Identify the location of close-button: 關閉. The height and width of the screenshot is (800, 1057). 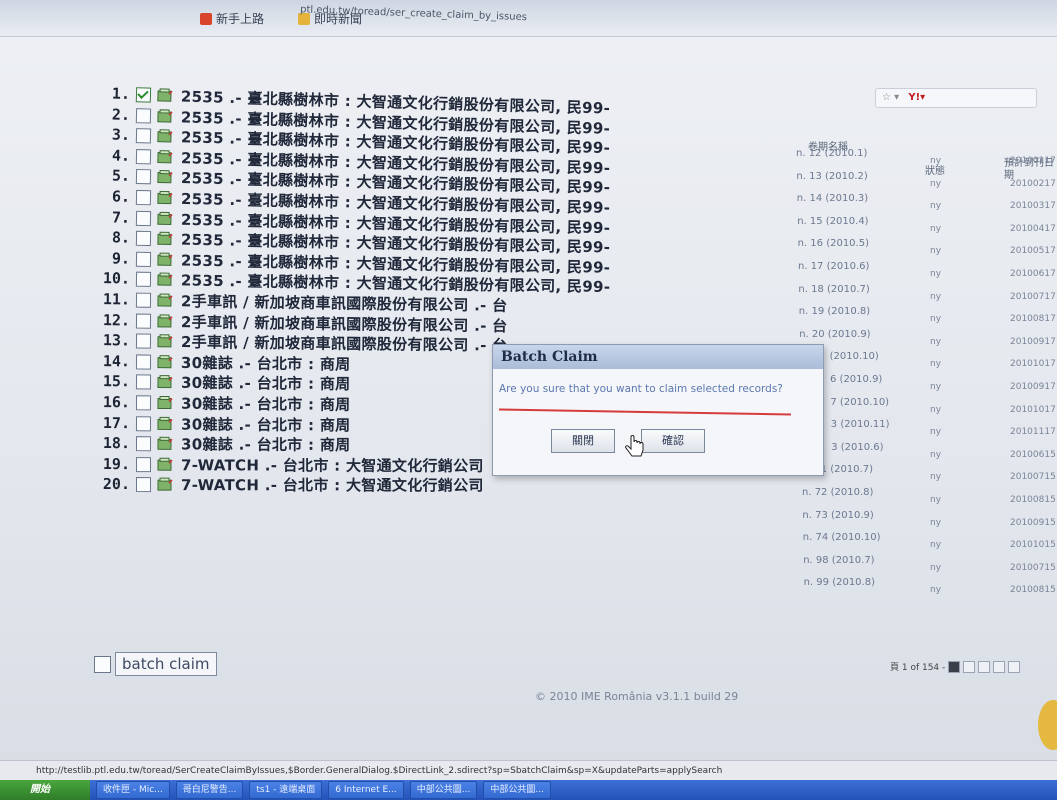
(583, 441).